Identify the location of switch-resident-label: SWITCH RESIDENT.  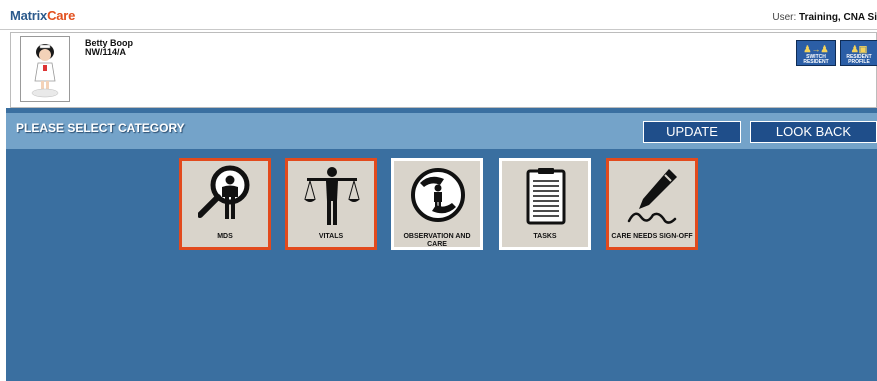
(816, 59).